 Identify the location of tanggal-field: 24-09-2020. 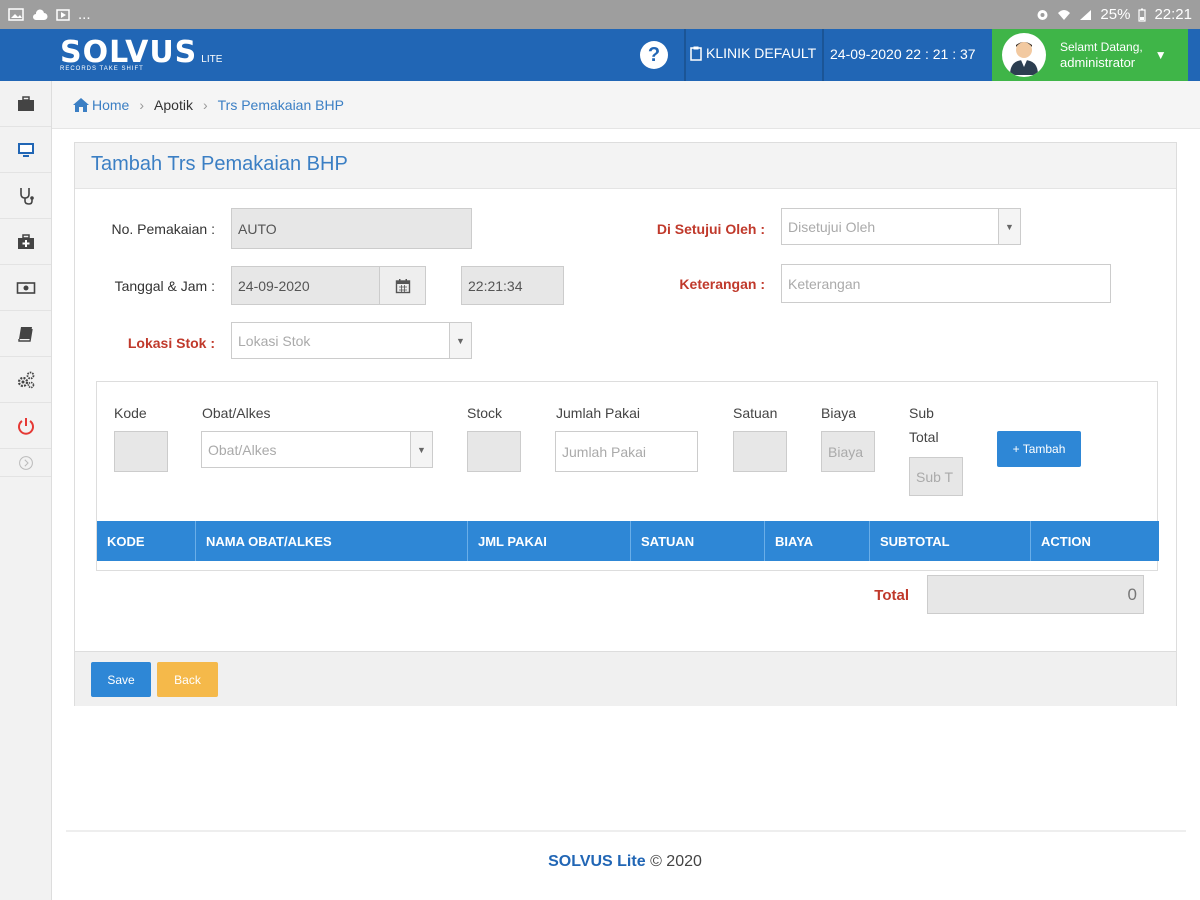
(328, 285).